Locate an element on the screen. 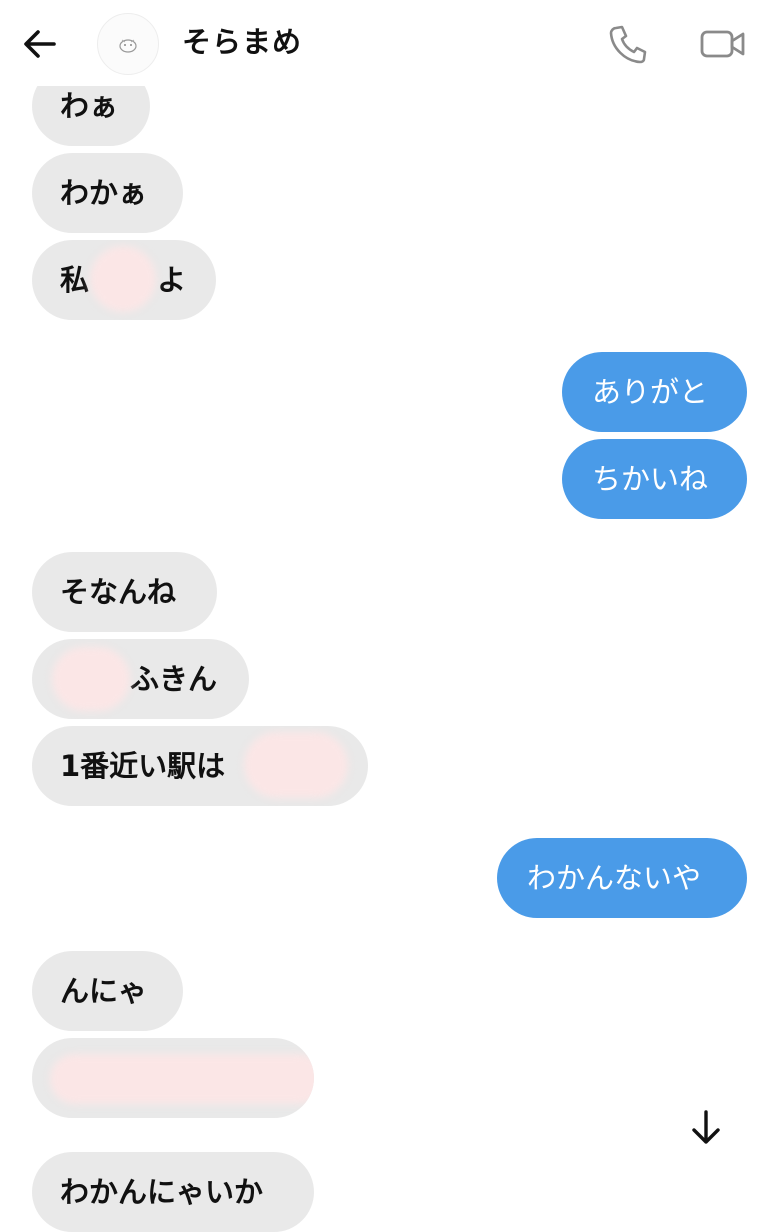  message-text: そなんね is located at coordinates (118, 592).